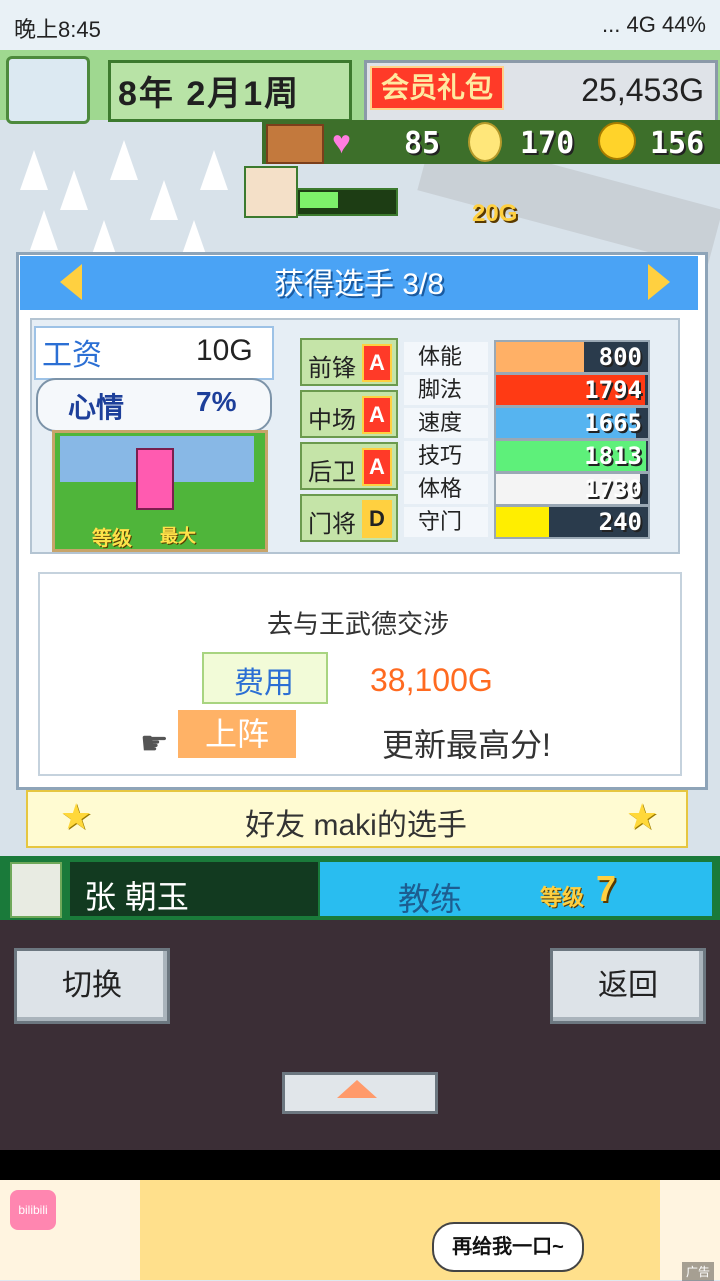 This screenshot has height=1281, width=720. I want to click on fee-value: 38,100G, so click(431, 680).